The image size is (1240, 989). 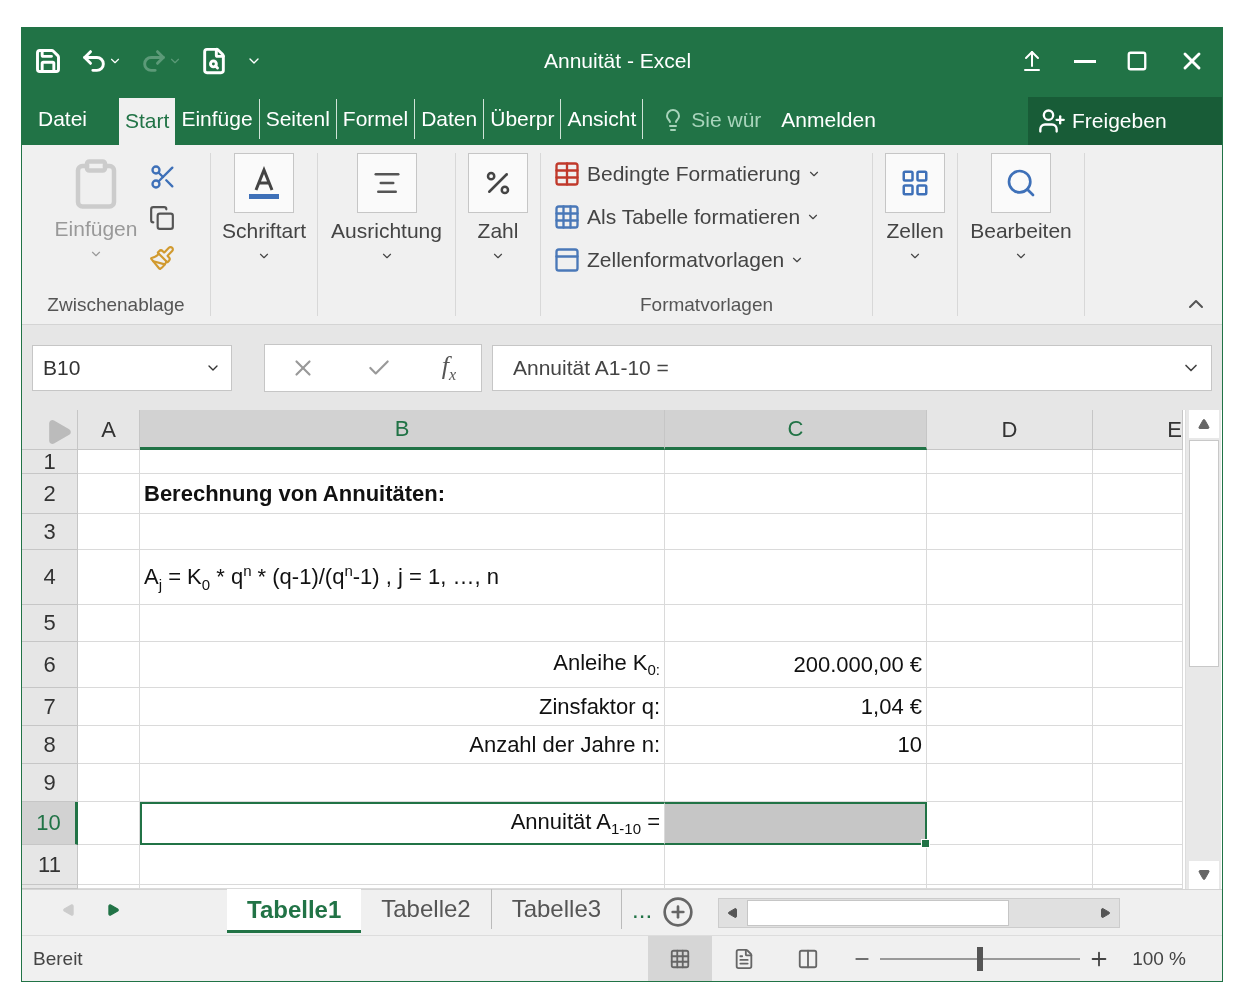 What do you see at coordinates (796, 707) in the screenshot?
I see `table-cell: 1,04 €` at bounding box center [796, 707].